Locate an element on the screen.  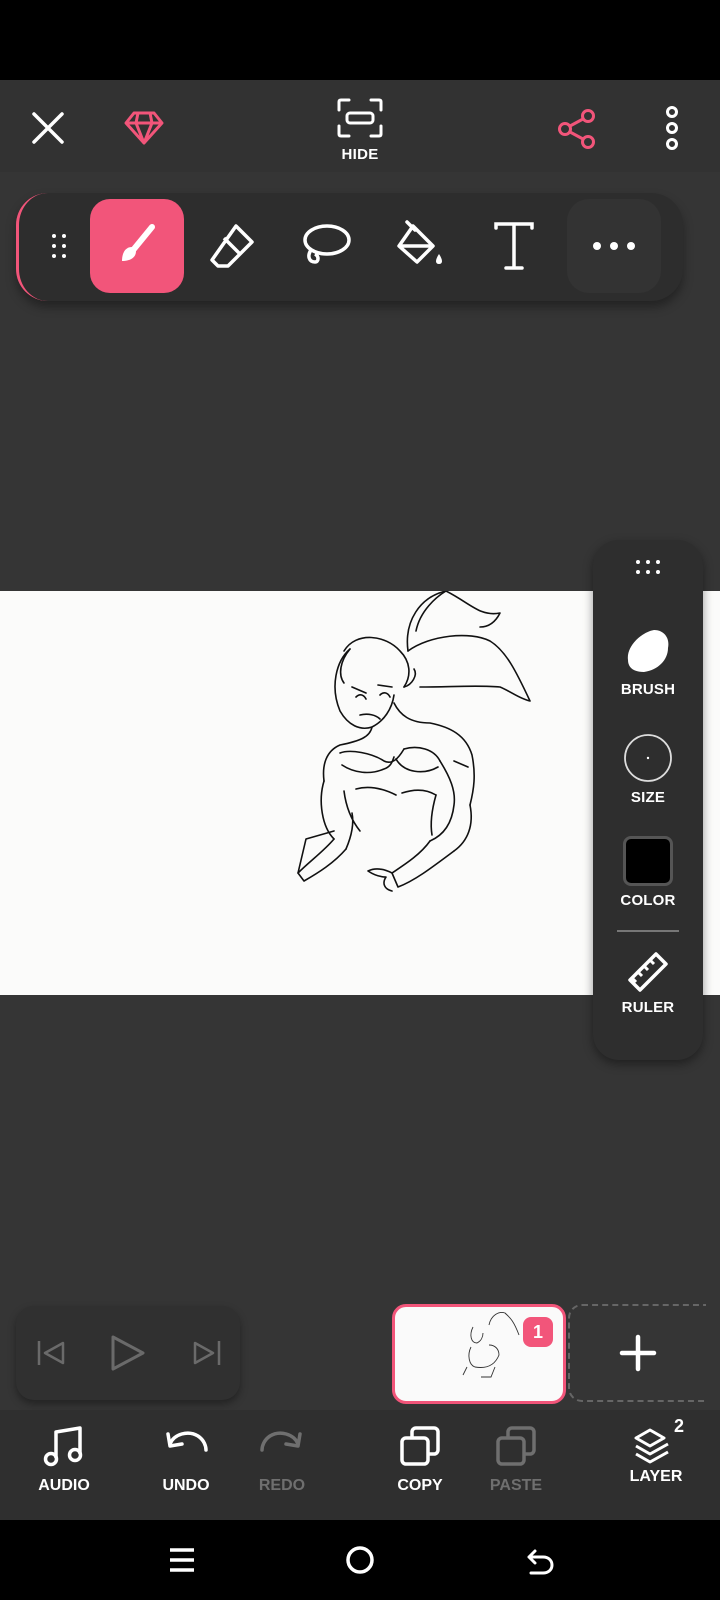
audio-button: AUDIO is located at coordinates (64, 1459).